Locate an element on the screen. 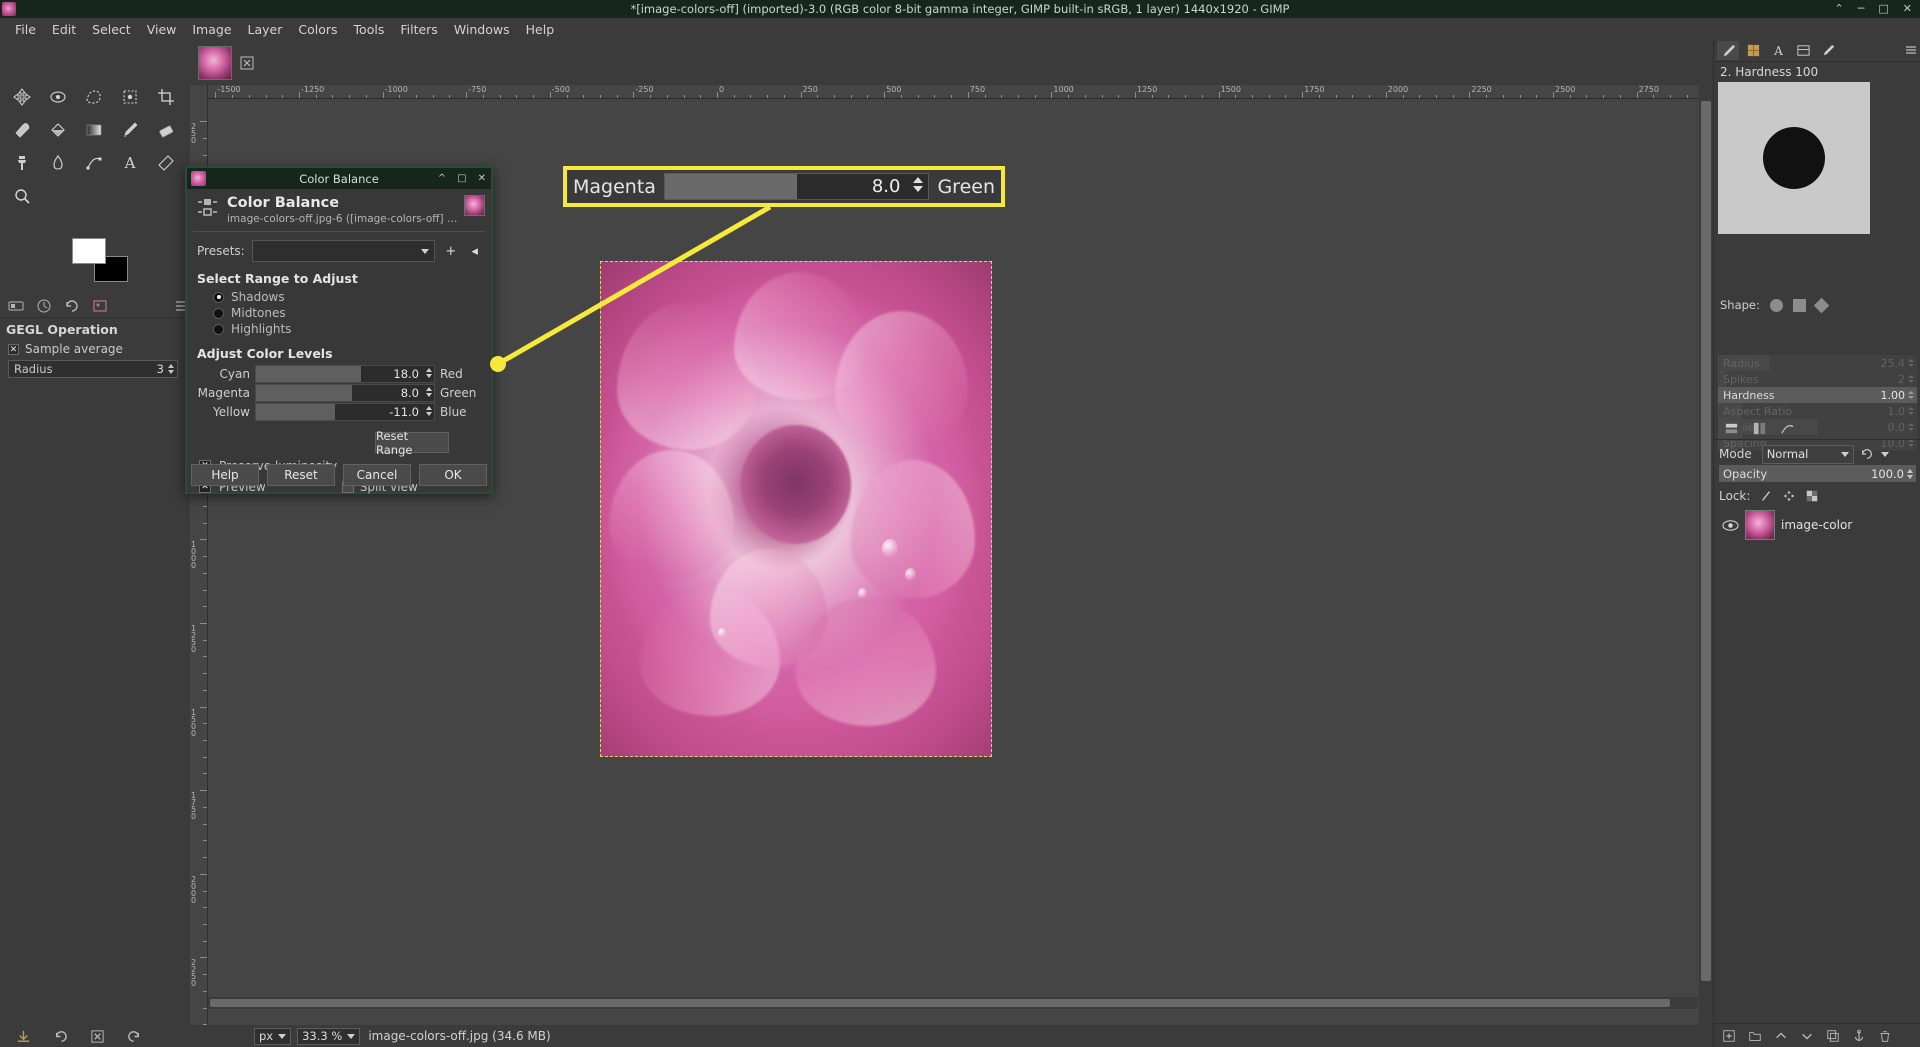 This screenshot has width=1920, height=1047. device-status-icon is located at coordinates (16, 306).